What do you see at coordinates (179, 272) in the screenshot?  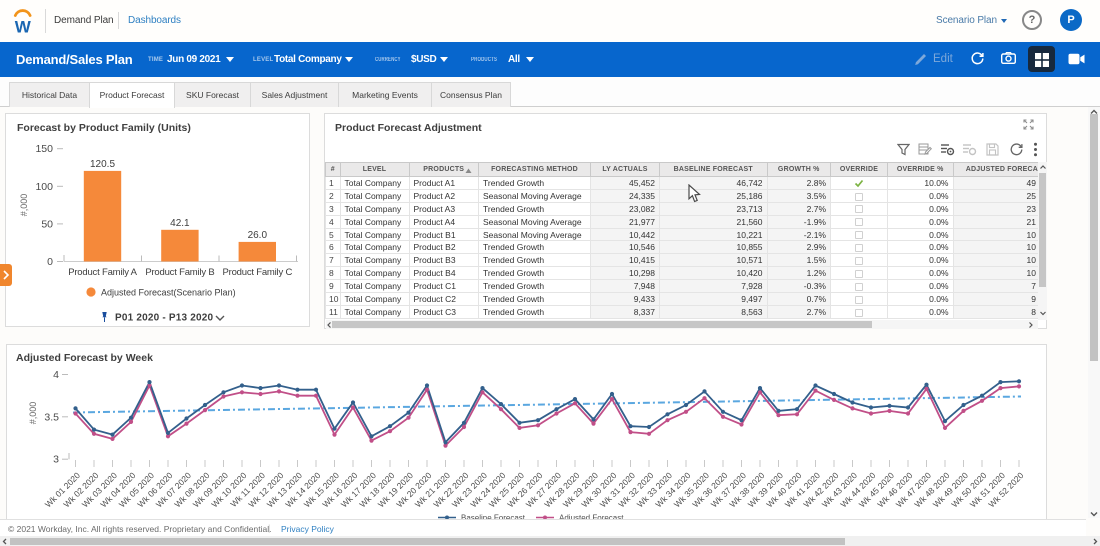 I see `svg-text: Product Family B` at bounding box center [179, 272].